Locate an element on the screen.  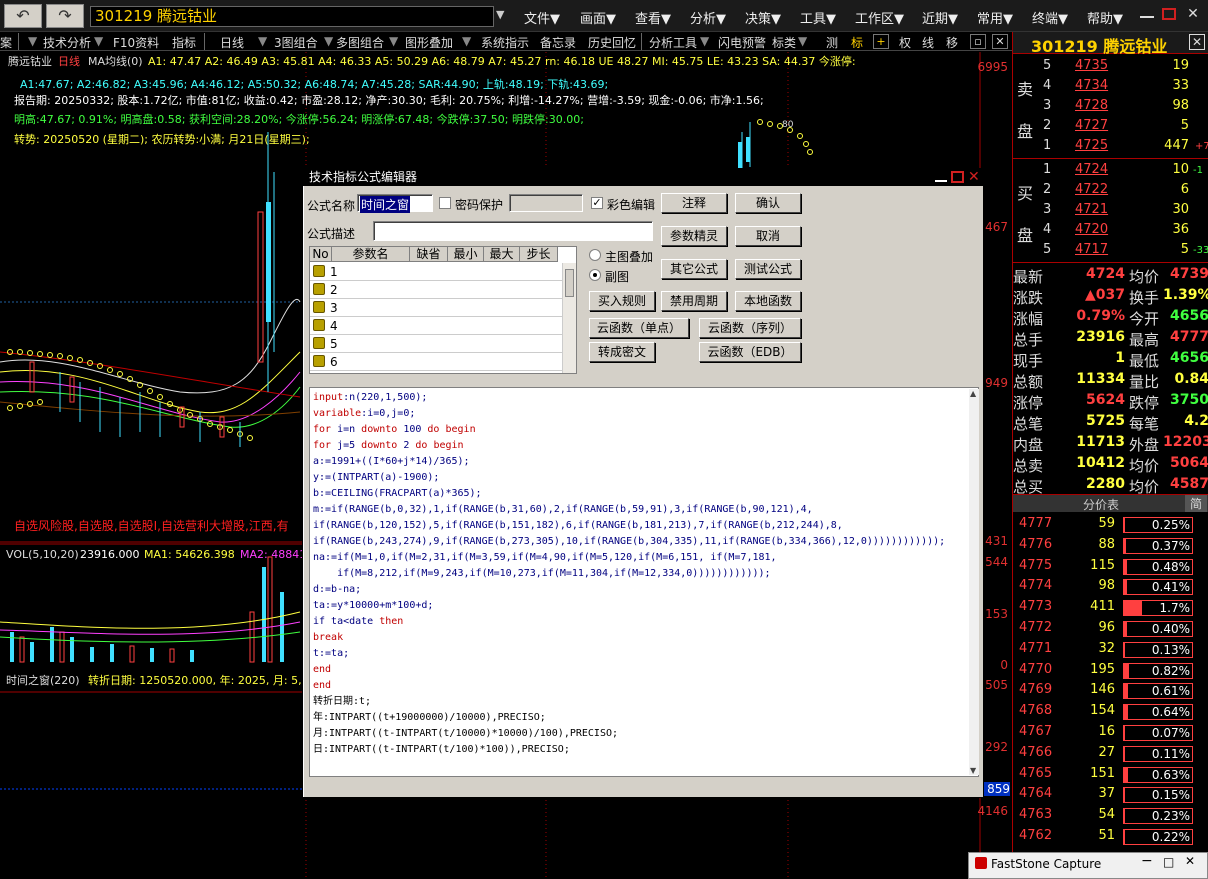
code-line: for j=5 downto 2 do begin is located at coordinates (645, 446).